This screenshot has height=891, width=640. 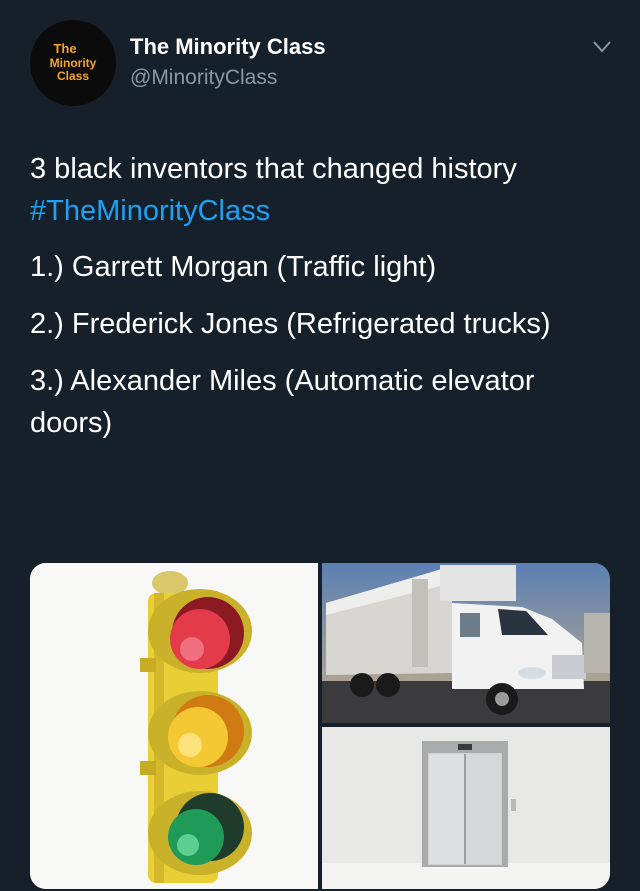 I want to click on user-handle: @MinorityClass, so click(x=203, y=78).